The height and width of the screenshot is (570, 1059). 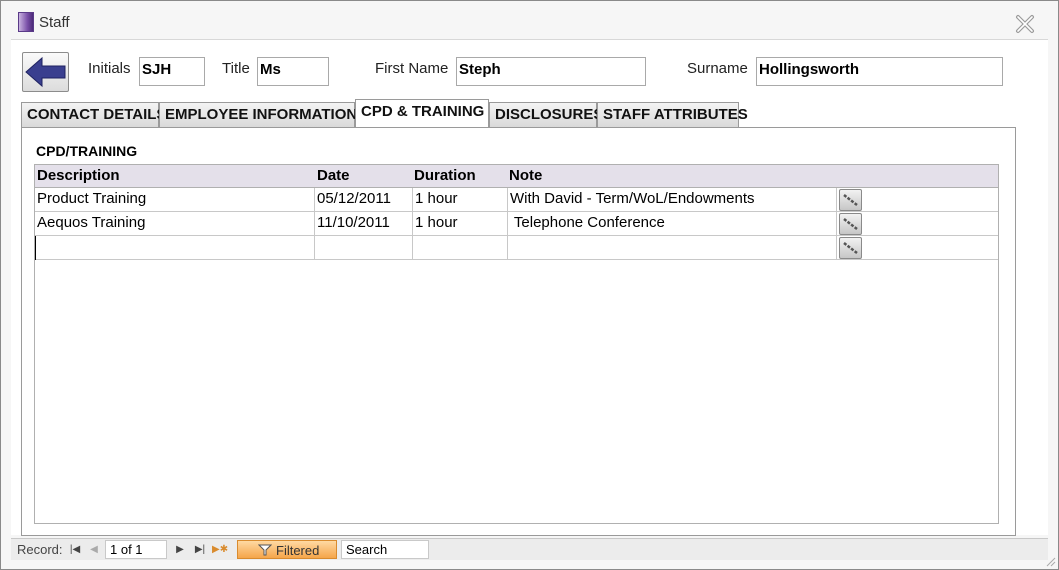 What do you see at coordinates (412, 68) in the screenshot?
I see `first-name-label: First Name` at bounding box center [412, 68].